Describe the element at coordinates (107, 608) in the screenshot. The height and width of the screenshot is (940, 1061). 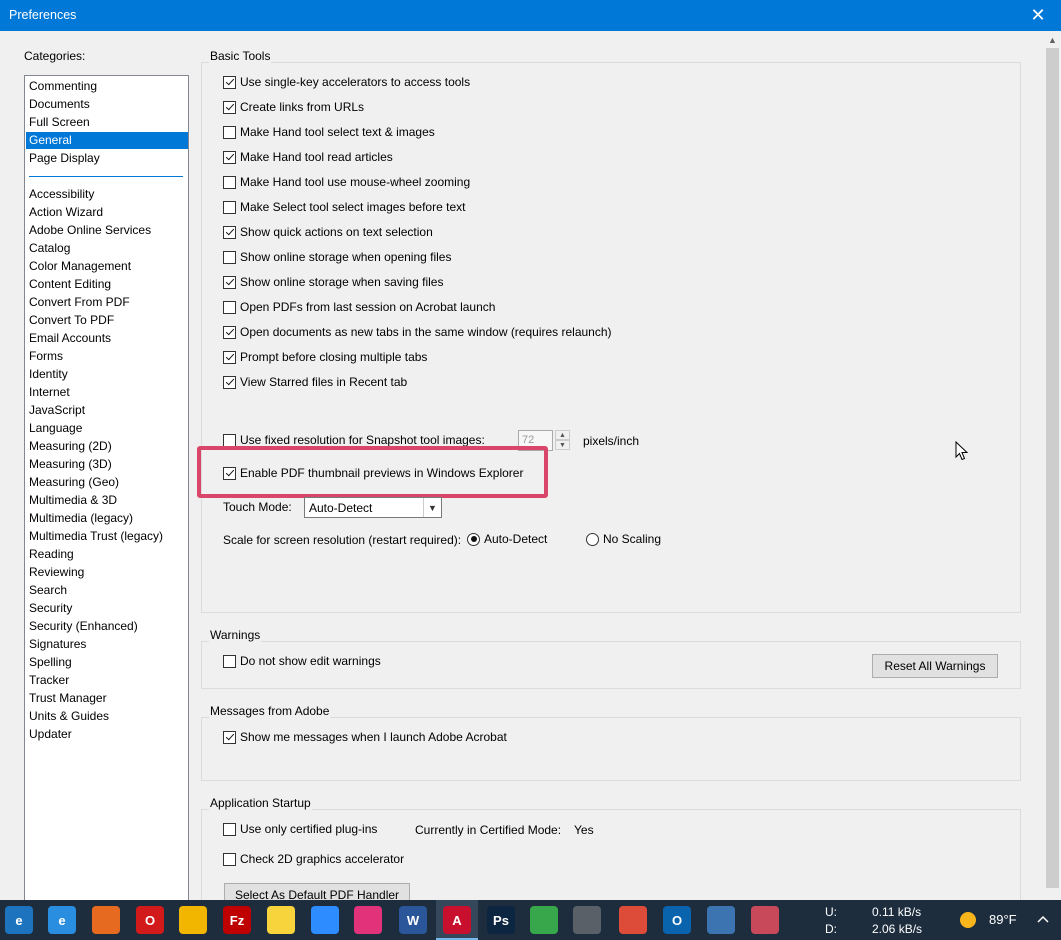
I see `category-security: Security` at that location.